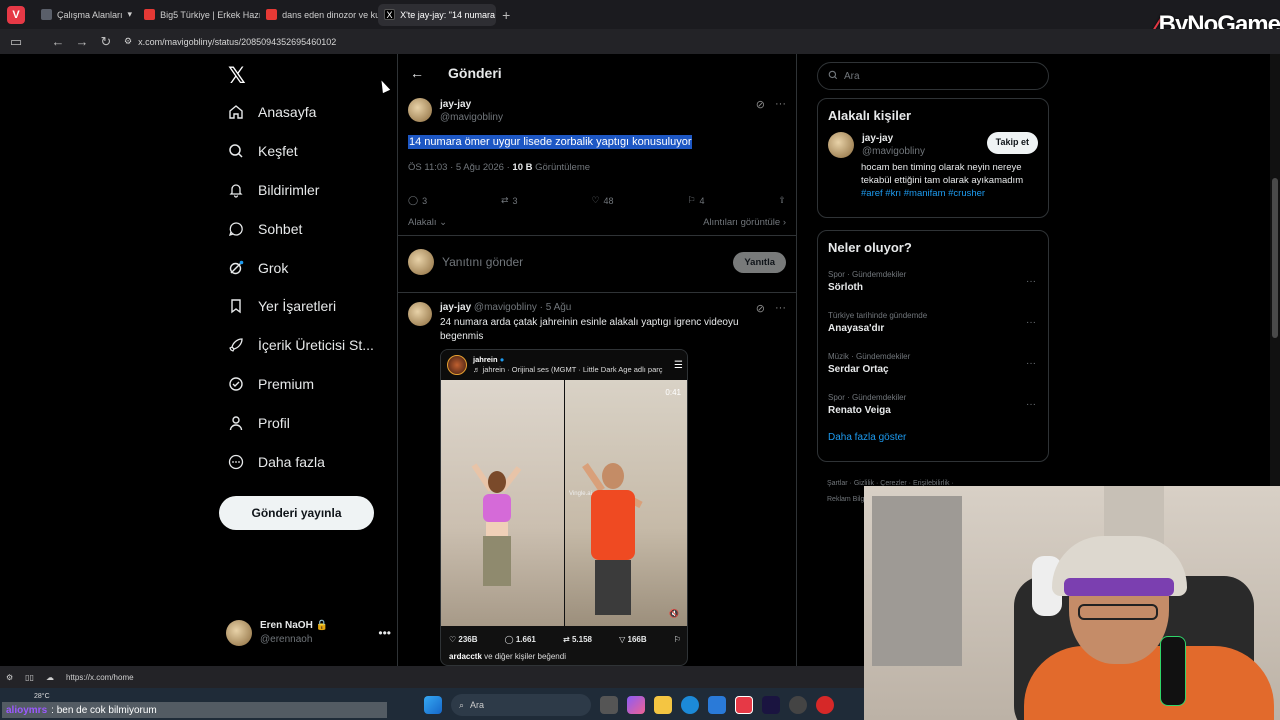 The width and height of the screenshot is (1280, 720). What do you see at coordinates (482, 262) in the screenshot?
I see `reply-input: Yanıtını gönder` at bounding box center [482, 262].